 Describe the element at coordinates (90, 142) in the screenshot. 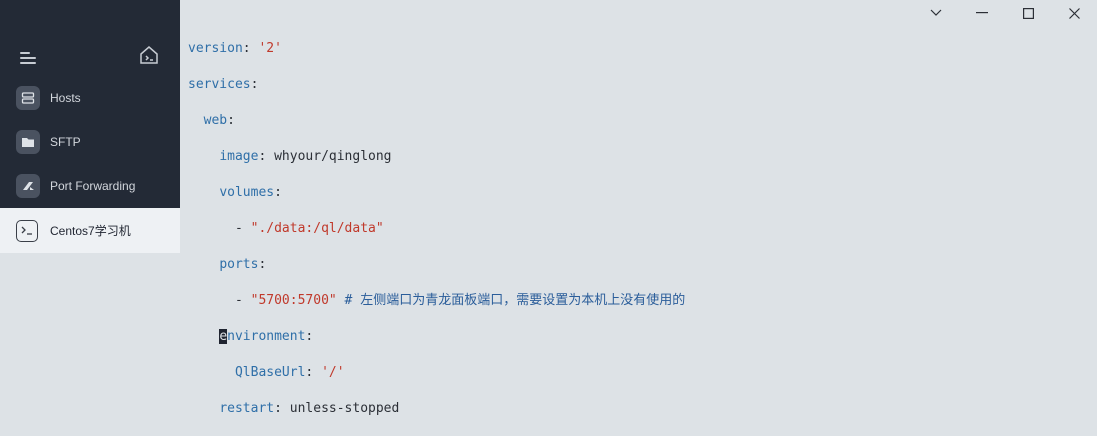

I see `sidebar-item-sftp: SFTP` at that location.